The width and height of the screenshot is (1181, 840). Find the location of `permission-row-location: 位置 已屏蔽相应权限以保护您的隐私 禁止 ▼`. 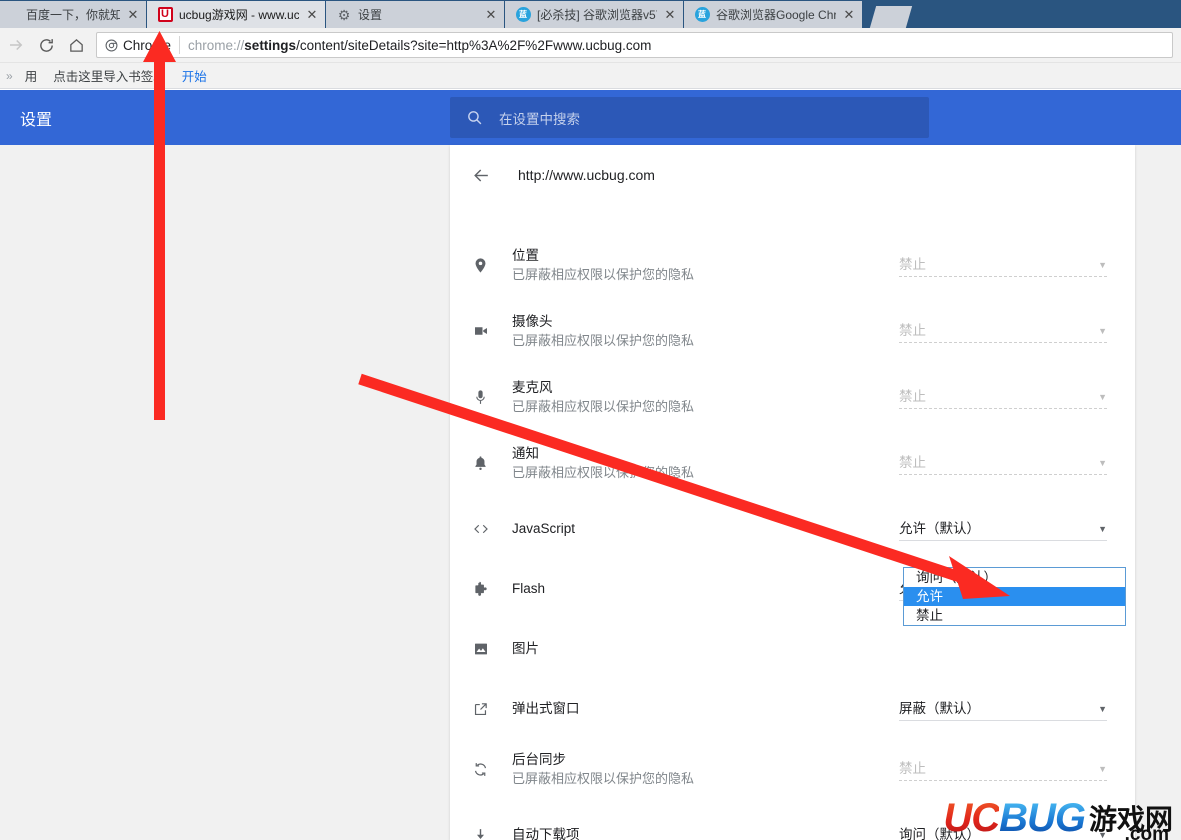

permission-row-location: 位置 已屏蔽相应权限以保护您的隐私 禁止 ▼ is located at coordinates (792, 265).